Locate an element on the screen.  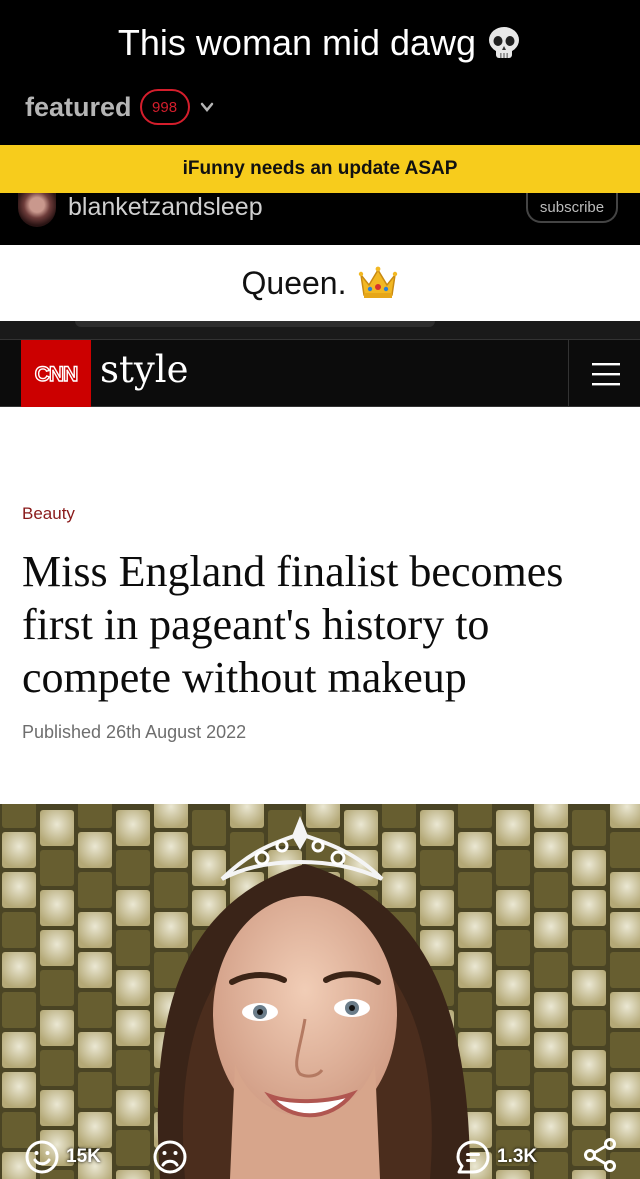
share-icon is located at coordinates (600, 1155).